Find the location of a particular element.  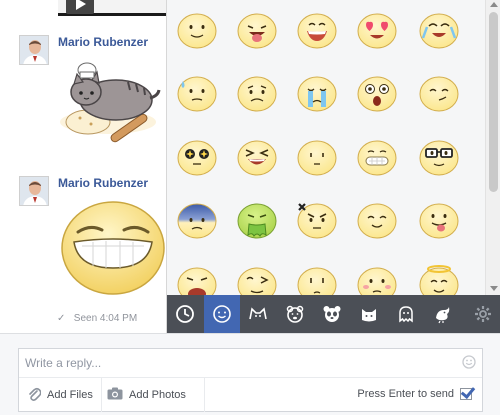

happy-cry-sticker is located at coordinates (439, 30).